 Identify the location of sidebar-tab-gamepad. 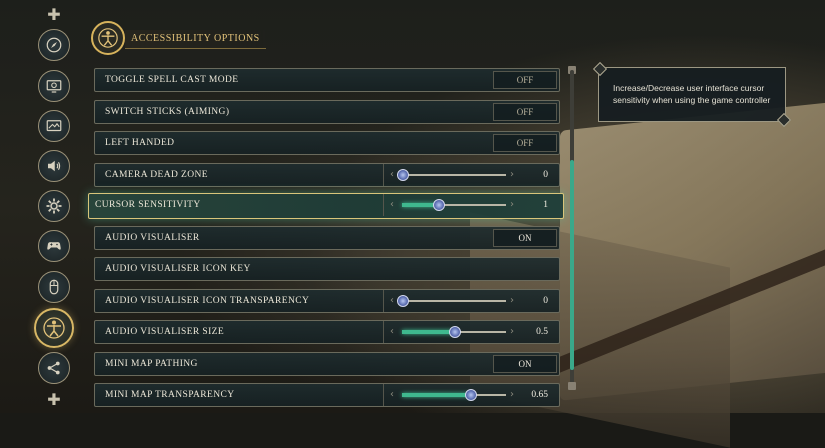
(54, 246).